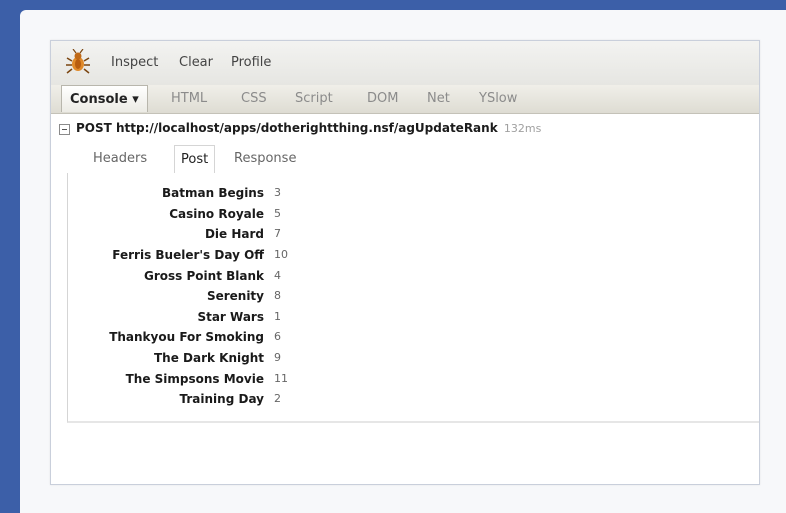 Image resolution: width=786 pixels, height=513 pixels. Describe the element at coordinates (277, 275) in the screenshot. I see `param-value: 4` at that location.